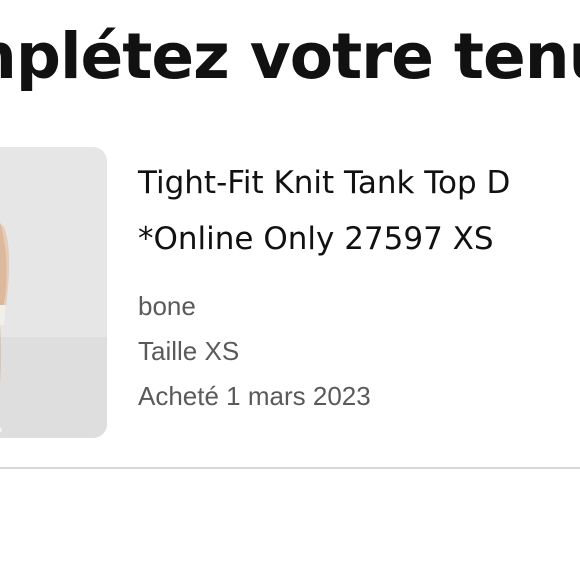  Describe the element at coordinates (189, 351) in the screenshot. I see `product-size: Taille XS` at that location.